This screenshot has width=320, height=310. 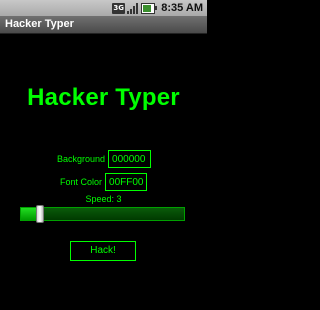 What do you see at coordinates (126, 182) in the screenshot?
I see `font-color-field: 00FF00` at bounding box center [126, 182].